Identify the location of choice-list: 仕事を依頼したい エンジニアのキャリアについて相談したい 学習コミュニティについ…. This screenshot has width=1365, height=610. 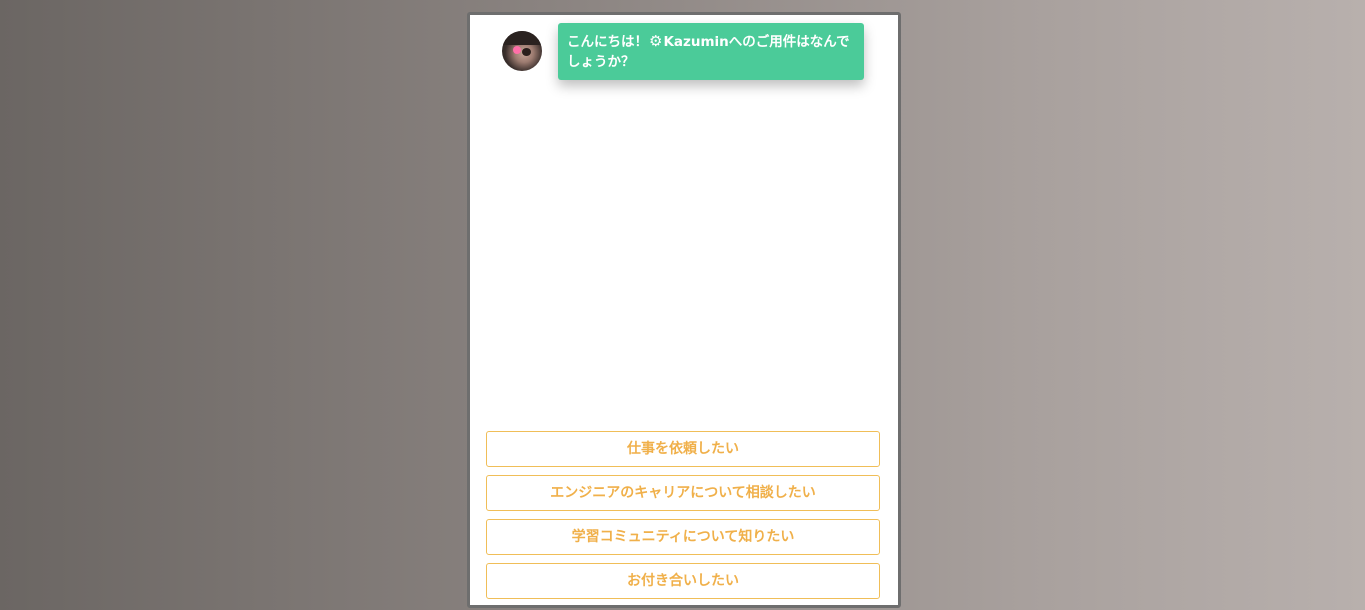
(683, 518).